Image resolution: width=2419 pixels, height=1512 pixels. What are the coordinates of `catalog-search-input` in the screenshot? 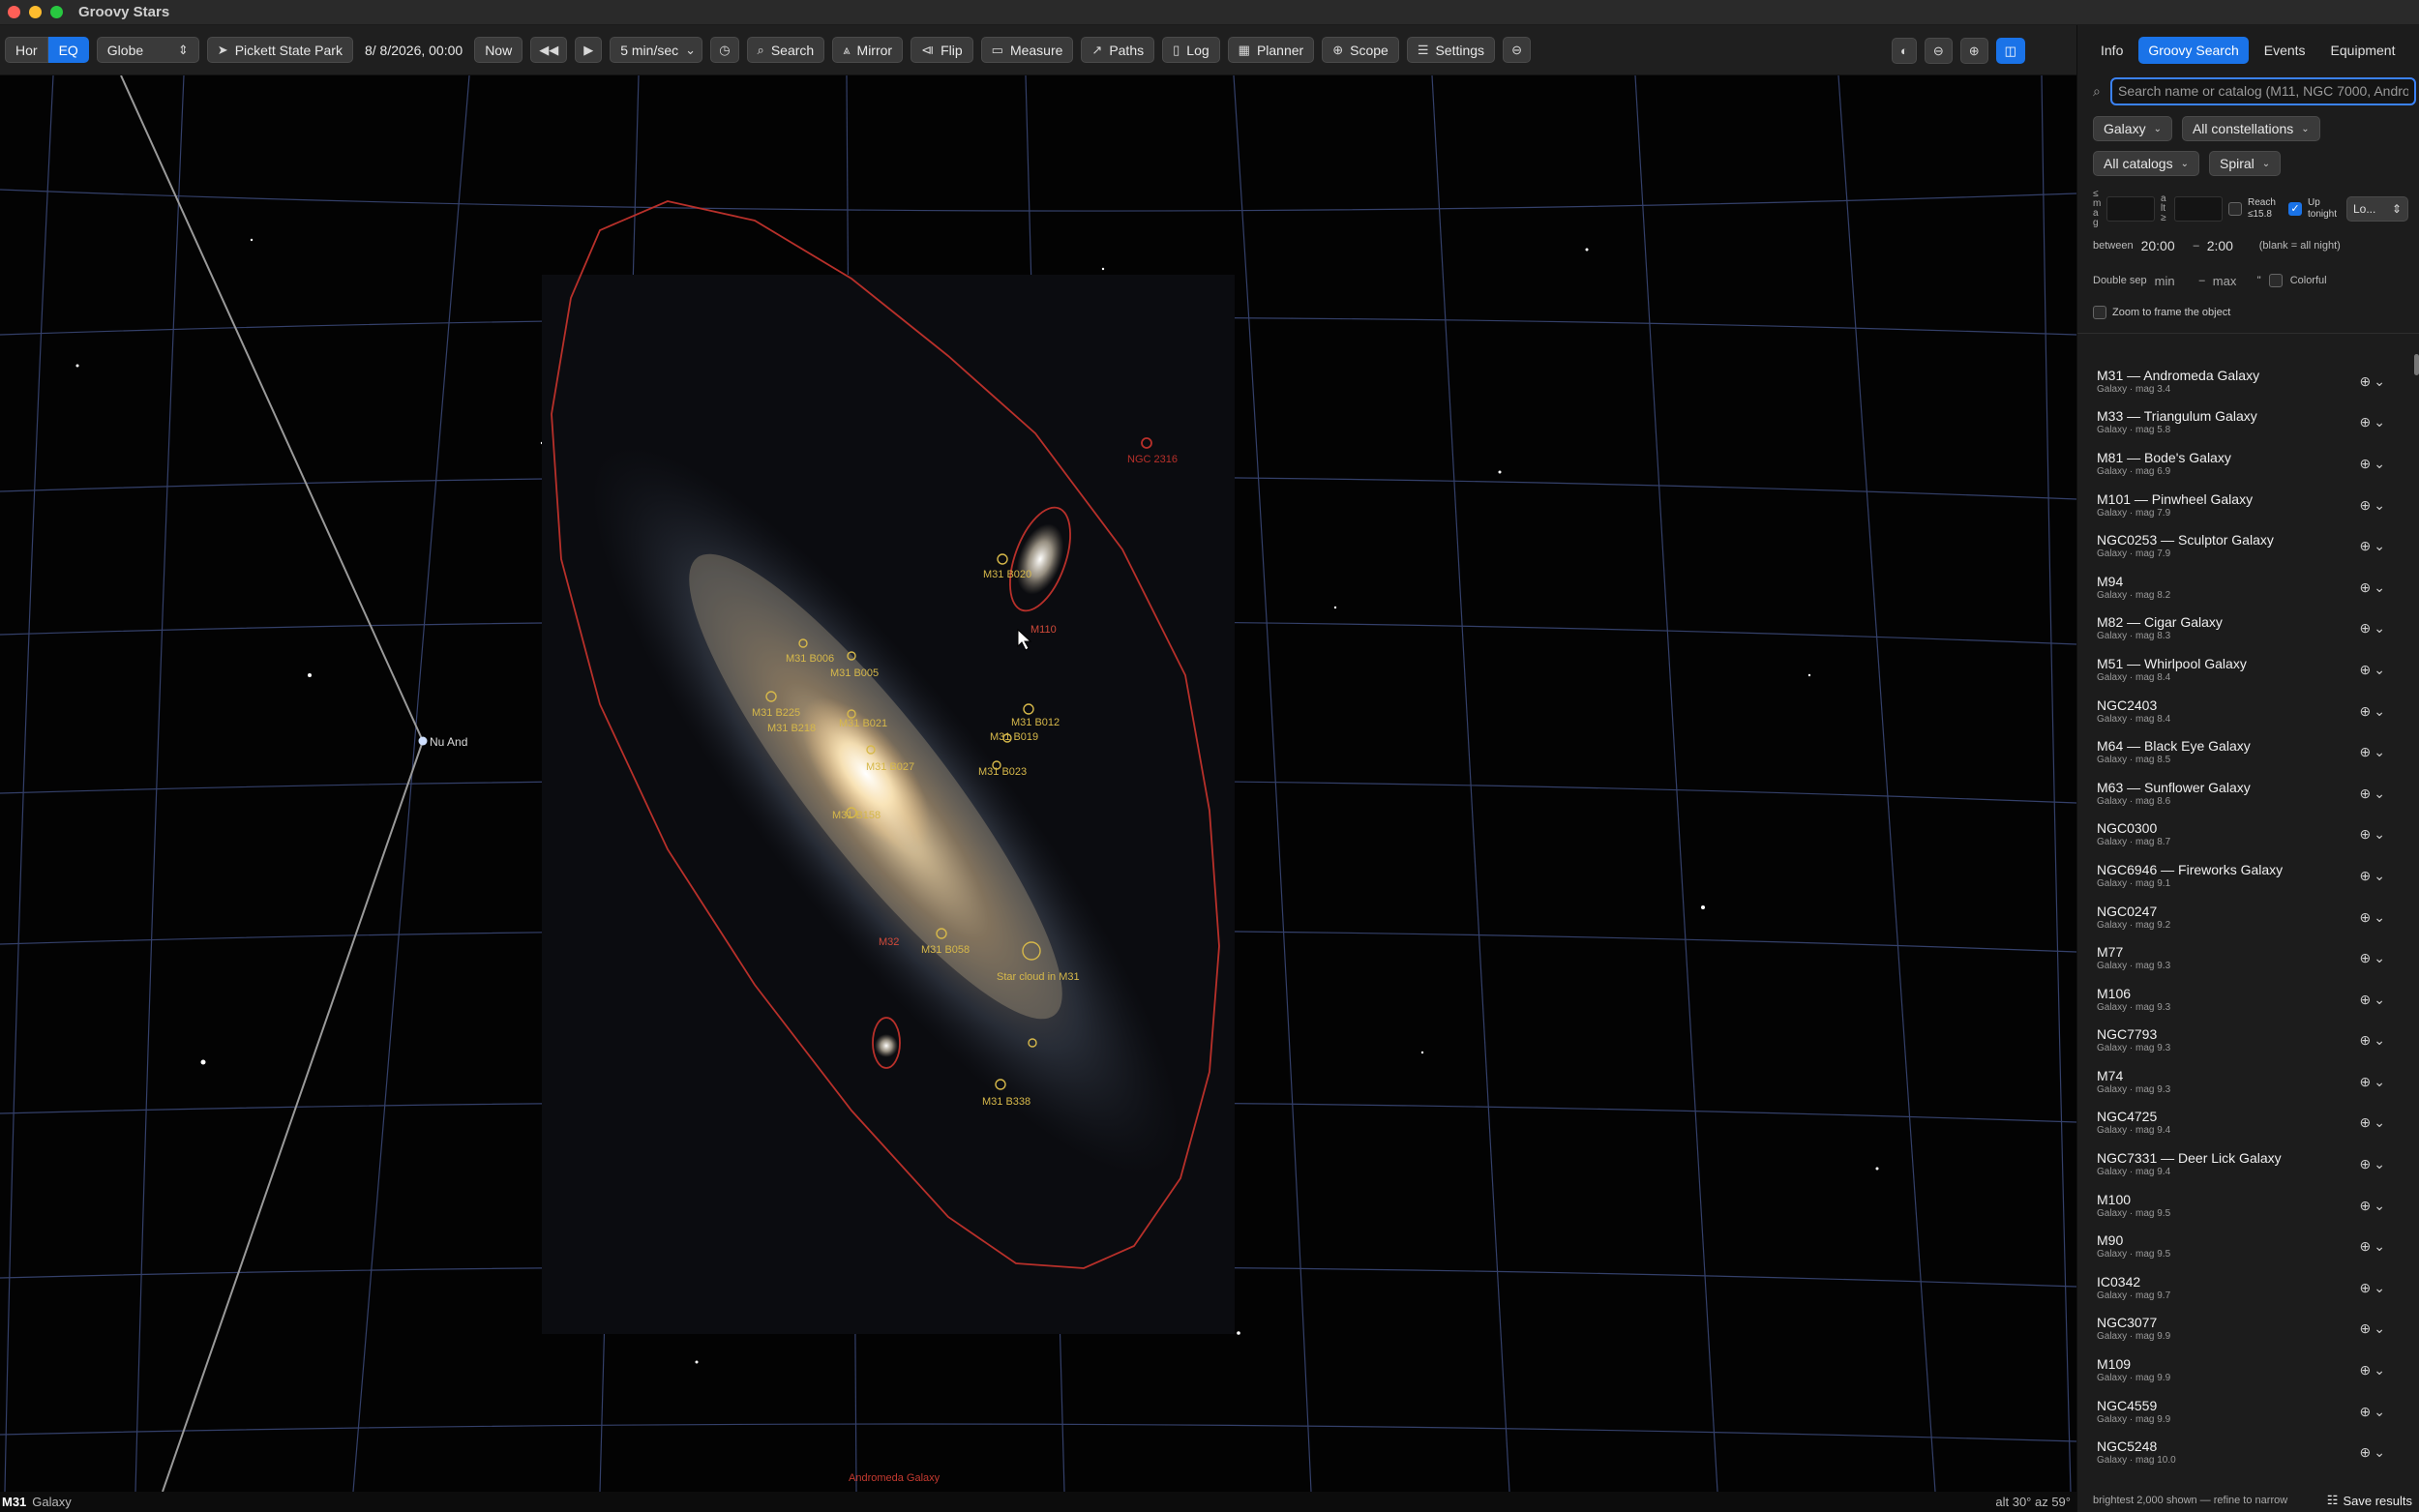 It's located at (2263, 90).